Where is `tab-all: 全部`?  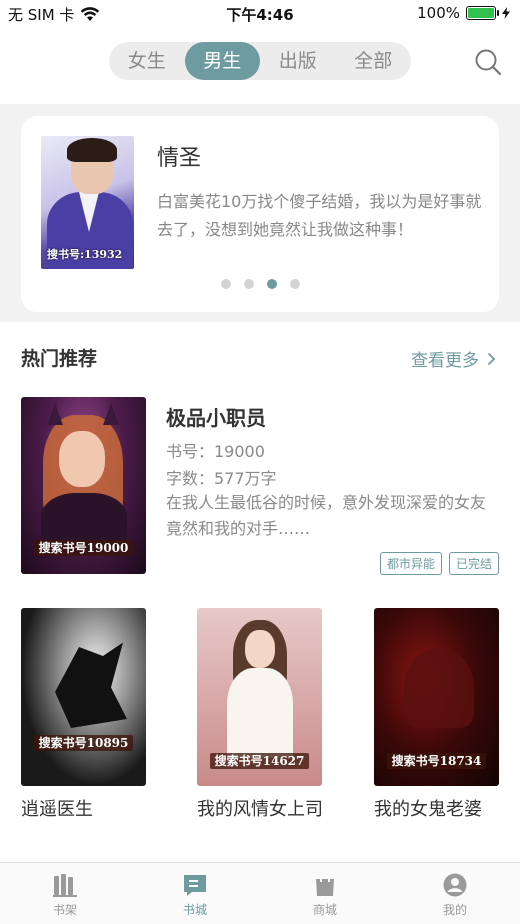 tab-all: 全部 is located at coordinates (374, 61).